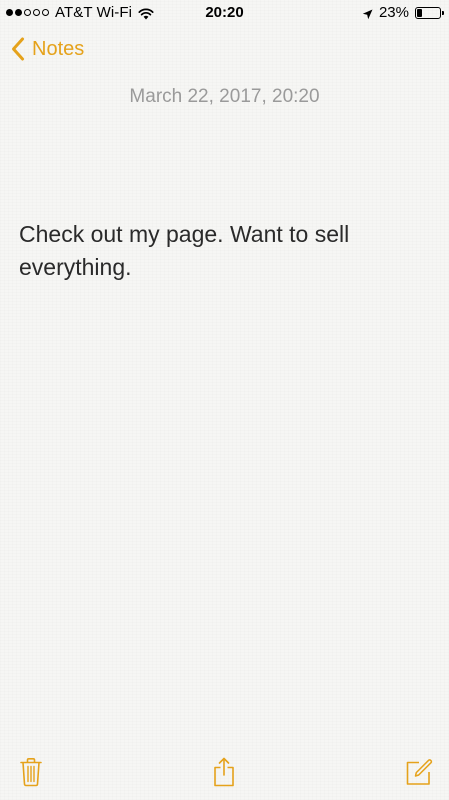 The image size is (449, 800). I want to click on share-icon, so click(224, 772).